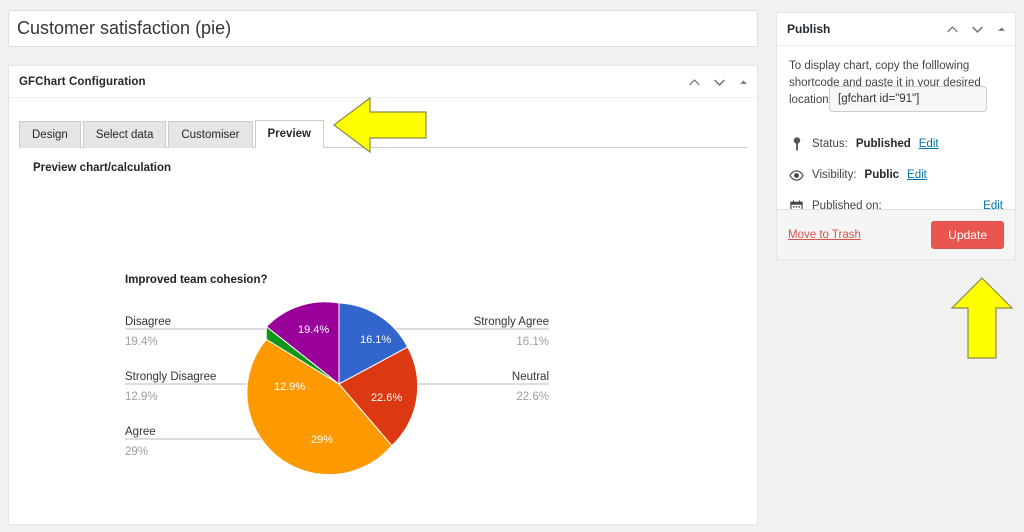 Image resolution: width=1024 pixels, height=532 pixels. What do you see at coordinates (532, 342) in the screenshot?
I see `legend-value-strongly-agree: 16.1%` at bounding box center [532, 342].